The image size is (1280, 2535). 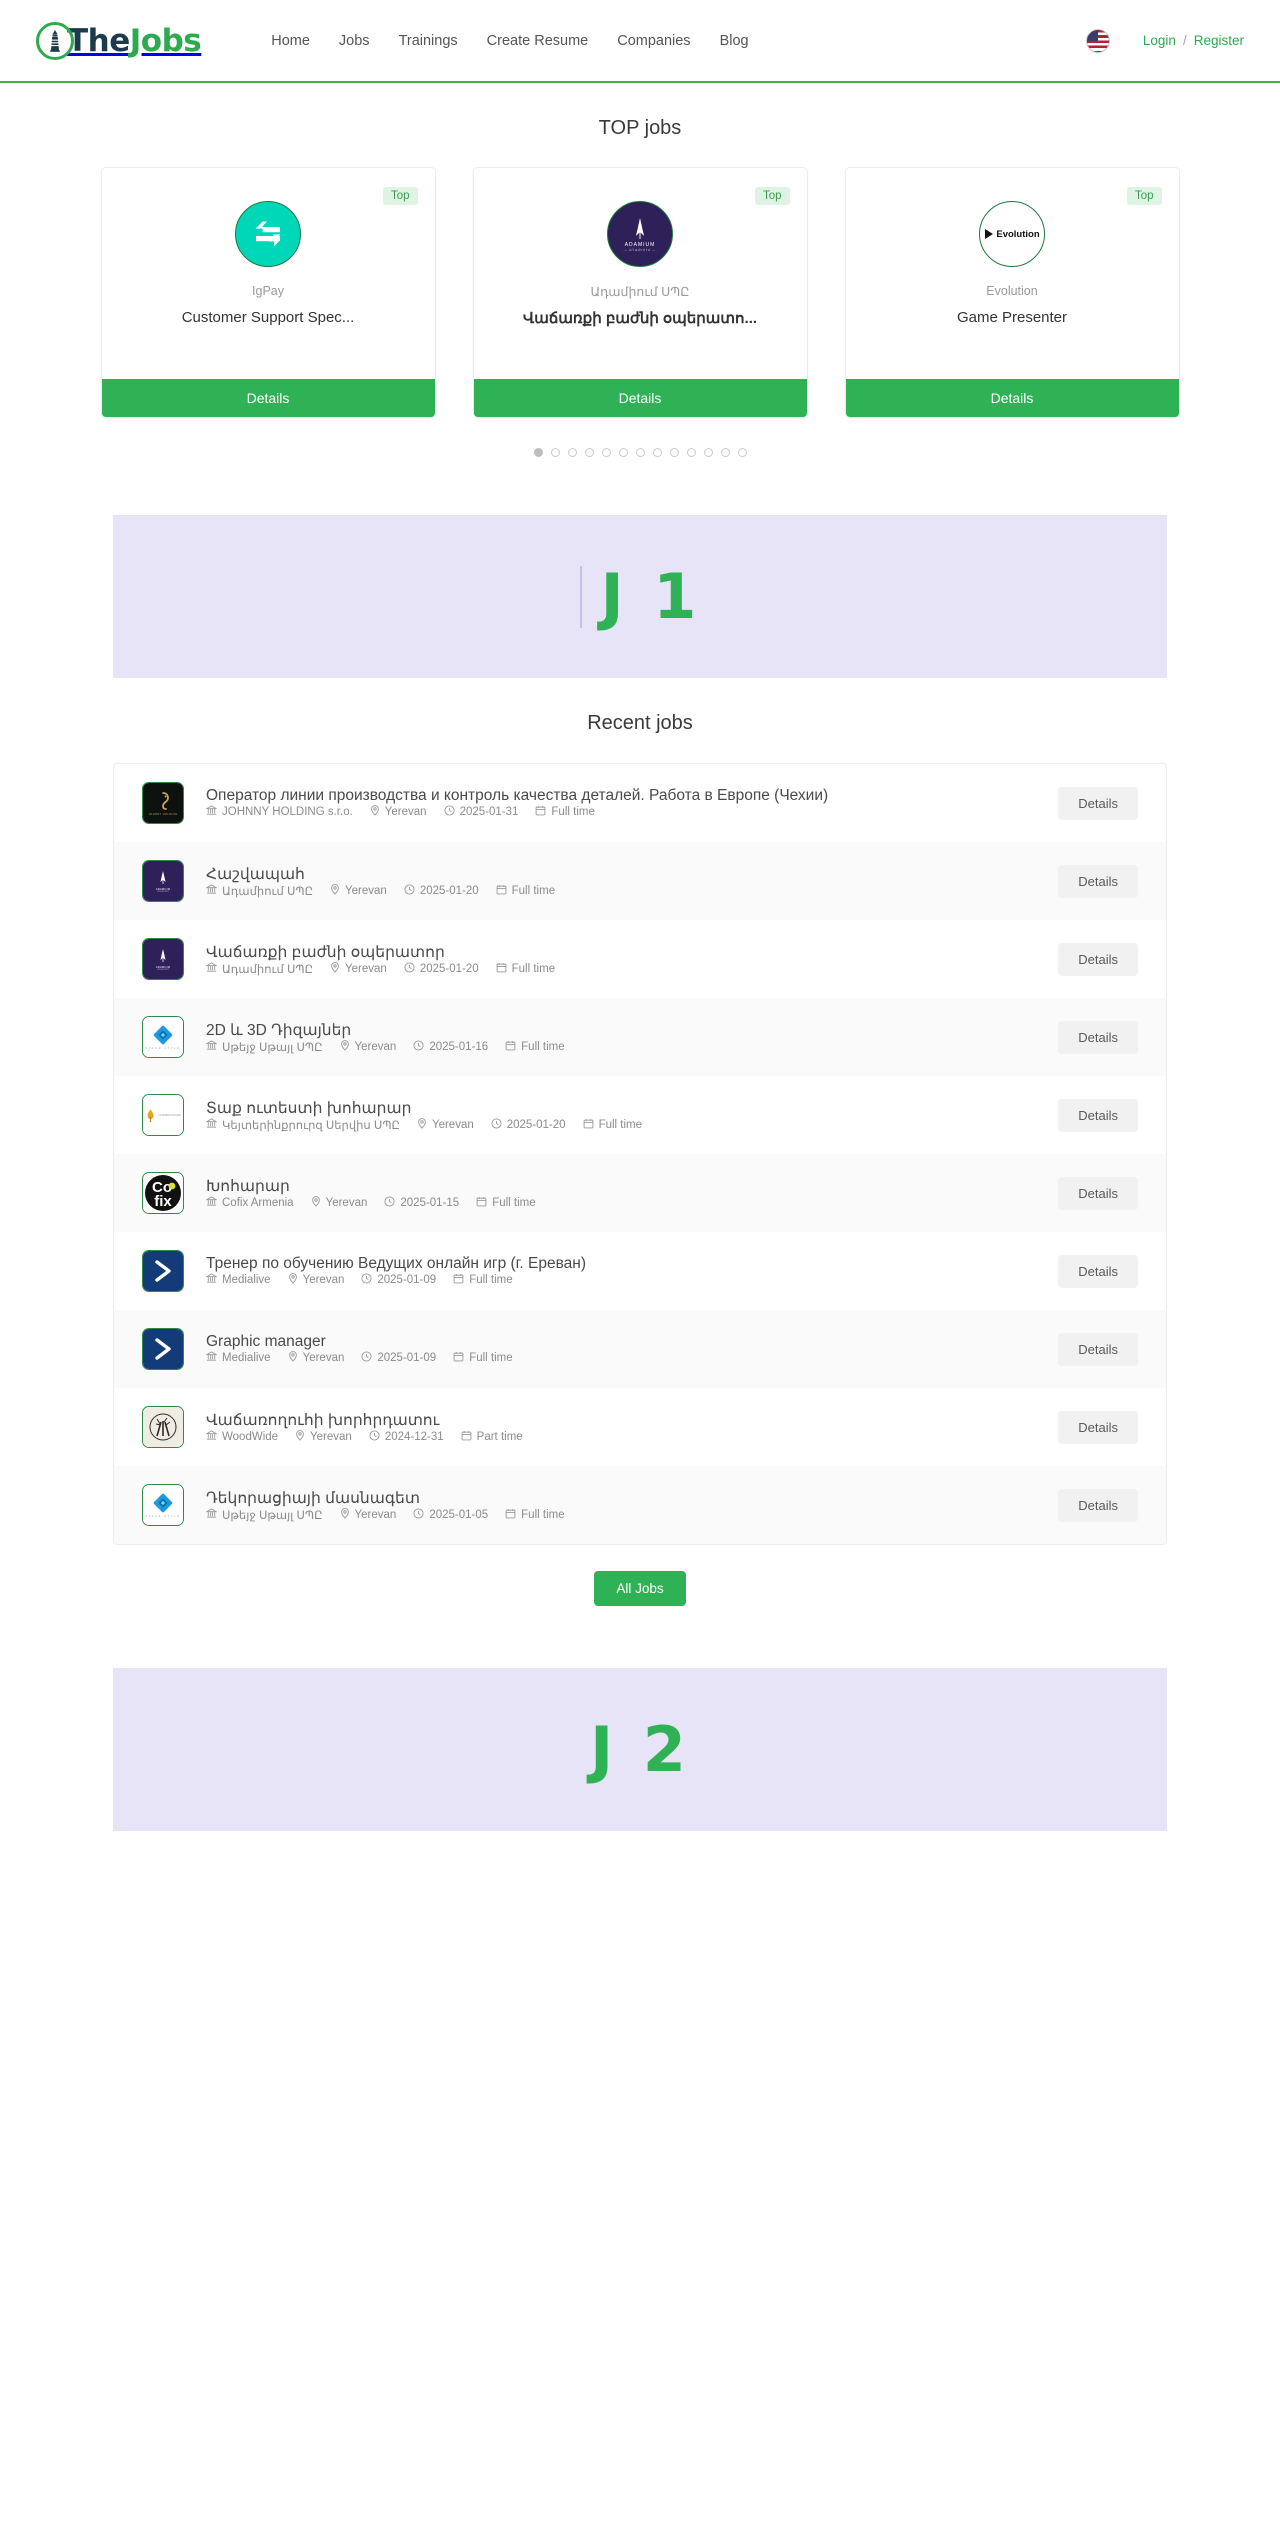 What do you see at coordinates (163, 803) in the screenshot?
I see `johnny-holding-logo-icon: JOHNNY HOLDING` at bounding box center [163, 803].